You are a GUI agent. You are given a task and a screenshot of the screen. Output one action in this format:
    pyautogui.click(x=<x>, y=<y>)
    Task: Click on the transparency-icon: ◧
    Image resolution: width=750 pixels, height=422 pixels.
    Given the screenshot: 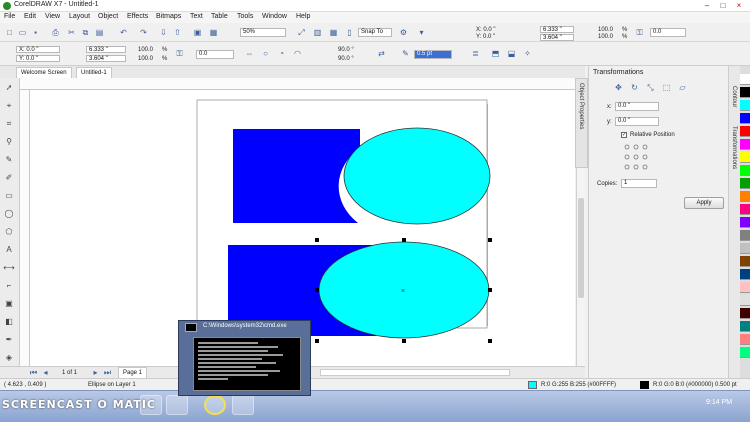 What is the action you would take?
    pyautogui.click(x=9, y=322)
    